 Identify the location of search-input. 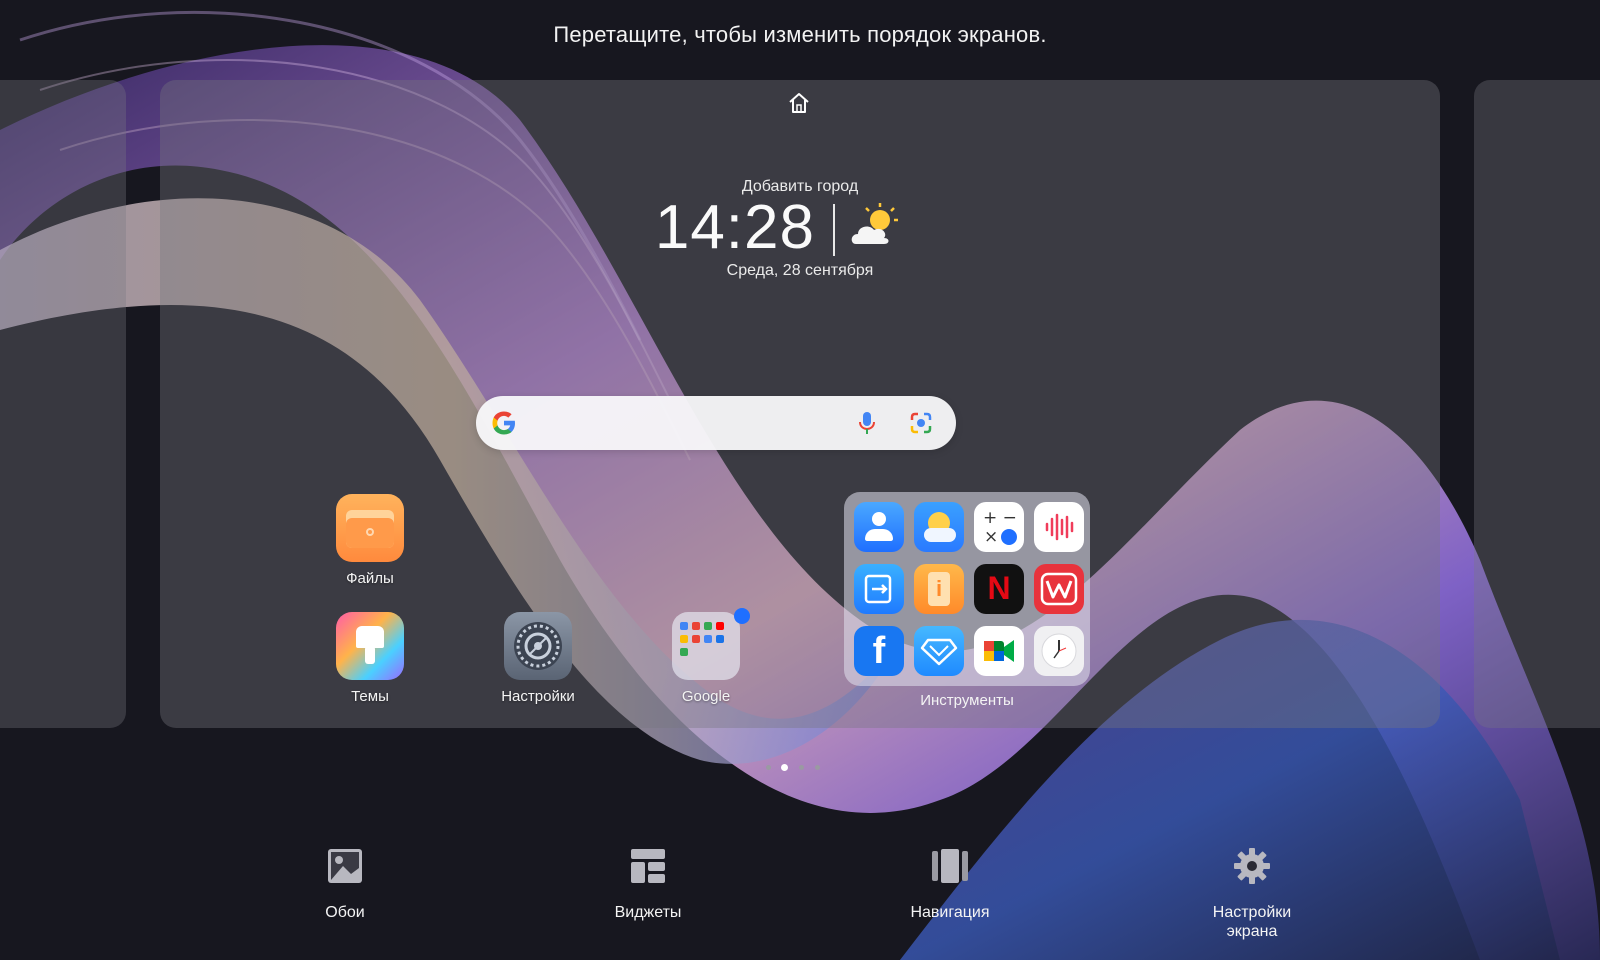
(687, 424).